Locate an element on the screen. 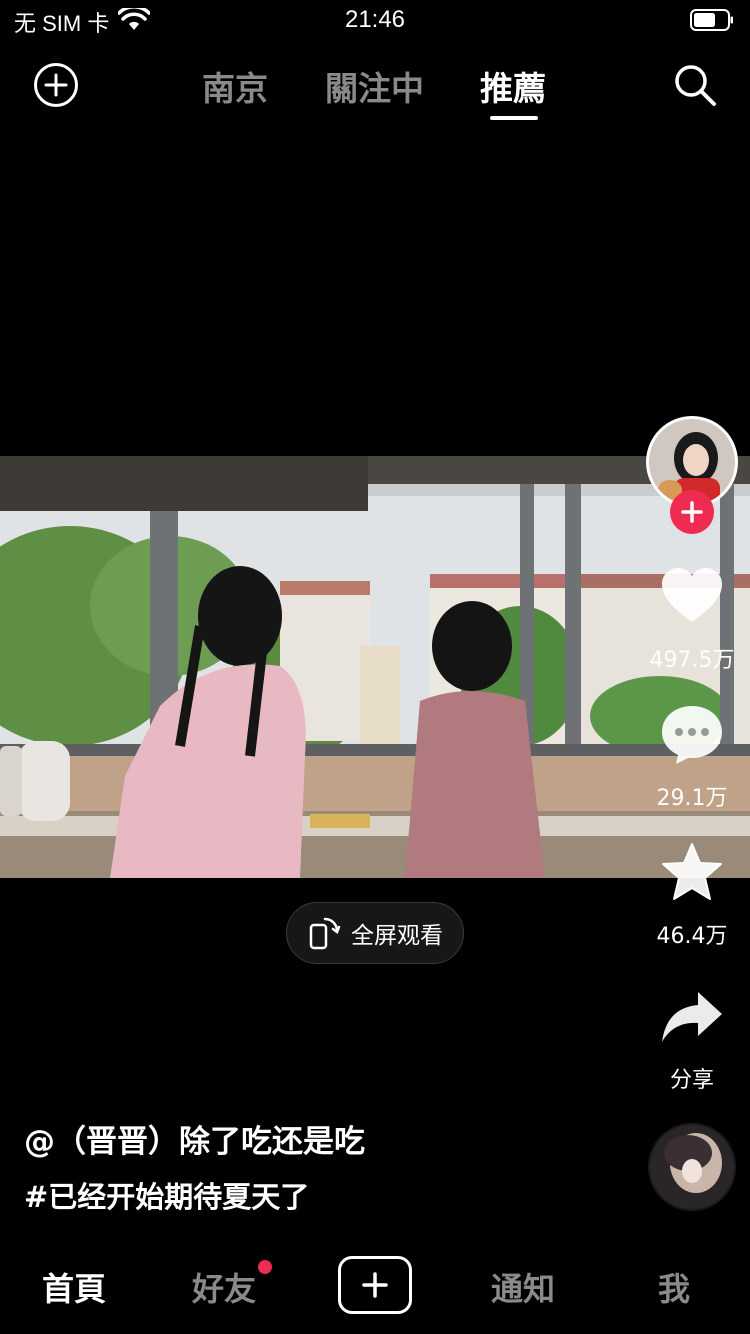 The image size is (750, 1334). plus-square-icon is located at coordinates (375, 1285).